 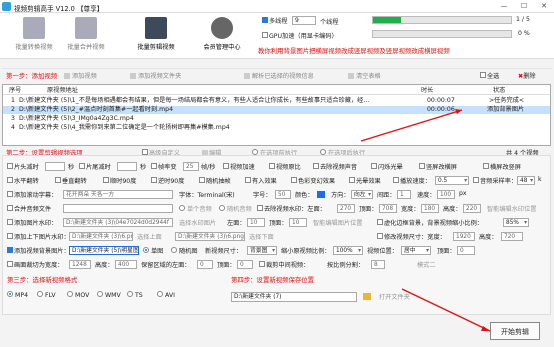 I want to click on single-audio-radio: 单个音频, so click(x=195, y=208).